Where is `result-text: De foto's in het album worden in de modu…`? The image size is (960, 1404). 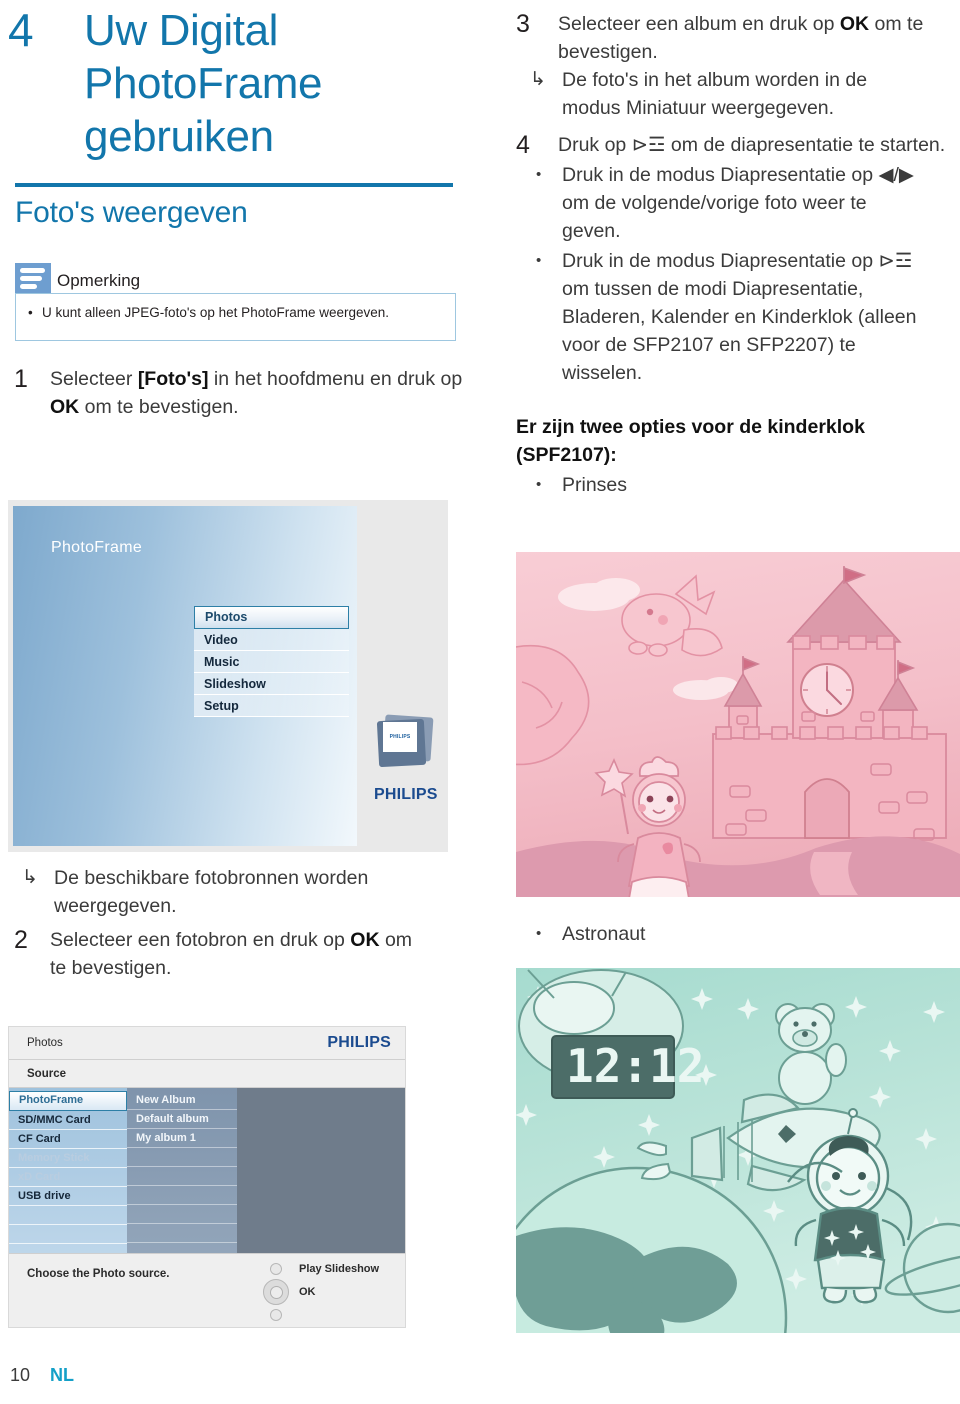
result-text: De foto's in het album worden in de modu… is located at coordinates (715, 94).